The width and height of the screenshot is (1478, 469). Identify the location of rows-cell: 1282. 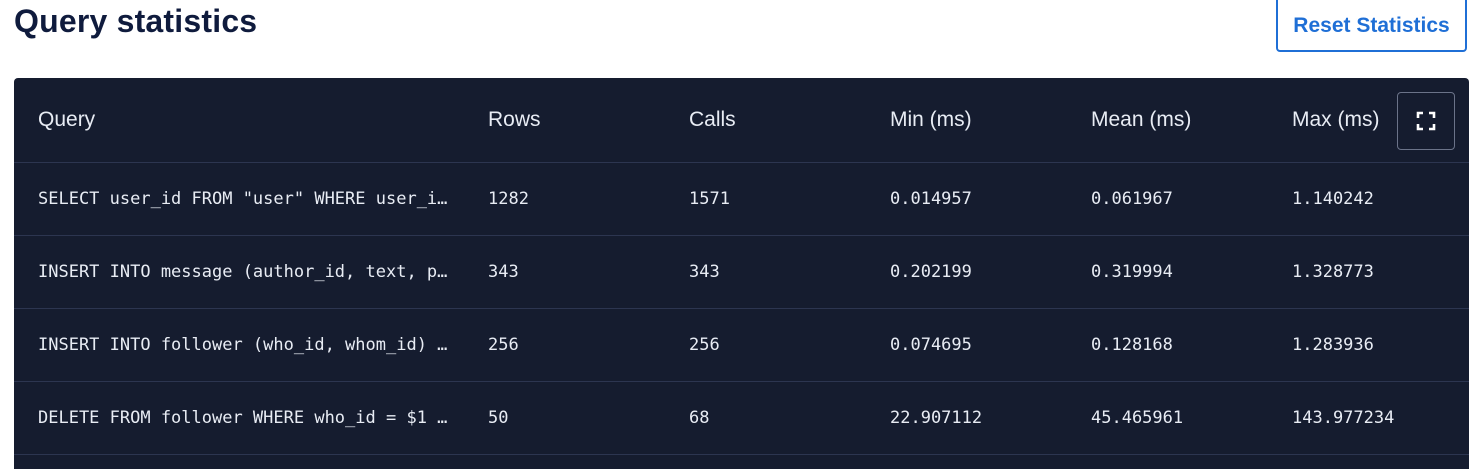
(564, 199).